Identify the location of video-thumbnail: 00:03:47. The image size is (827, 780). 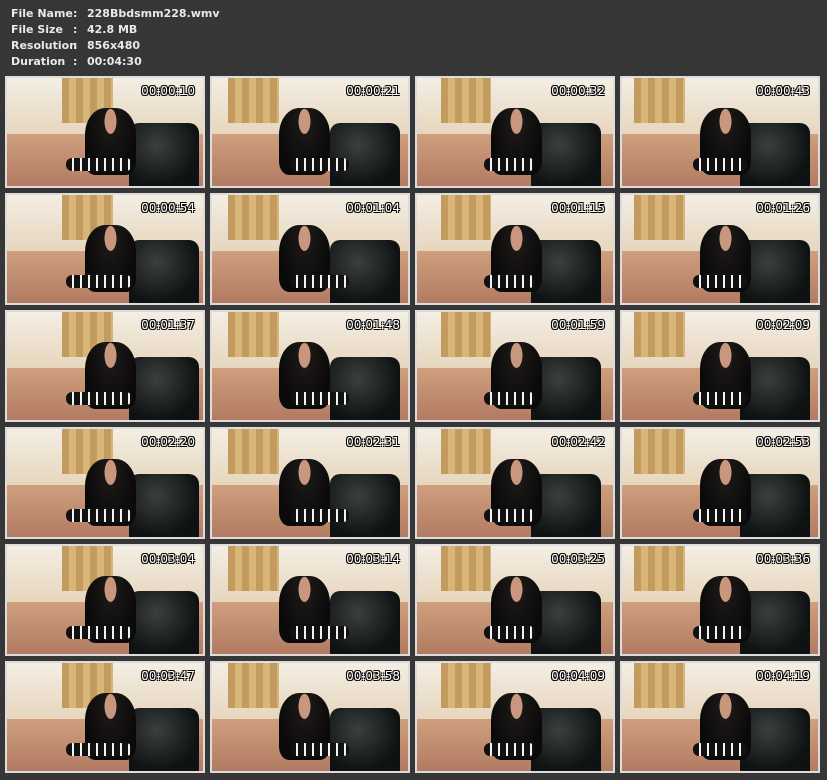
(105, 717).